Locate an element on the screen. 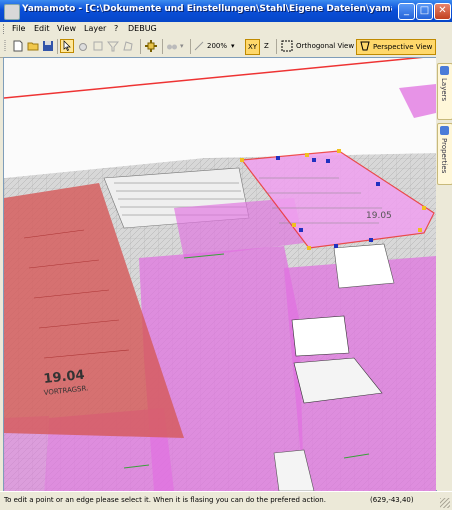  open-folder-icon is located at coordinates (33, 46).